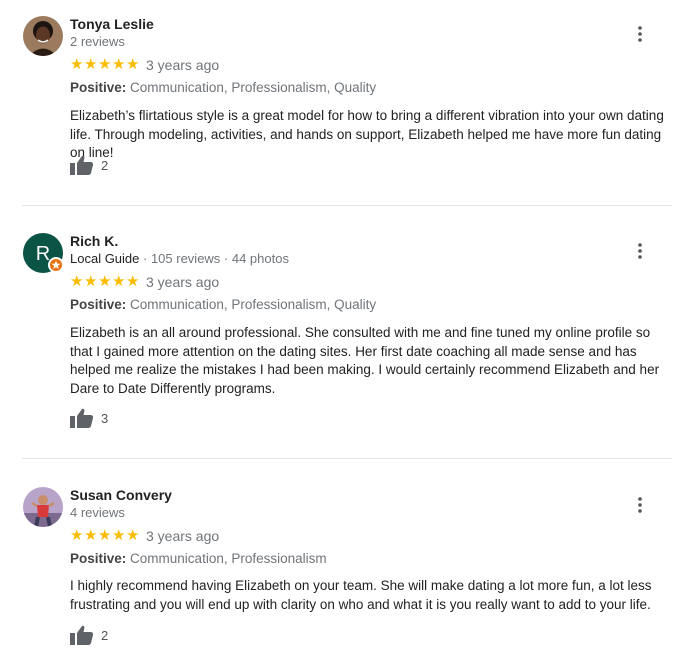  I want to click on local-guide-badge, so click(56, 265).